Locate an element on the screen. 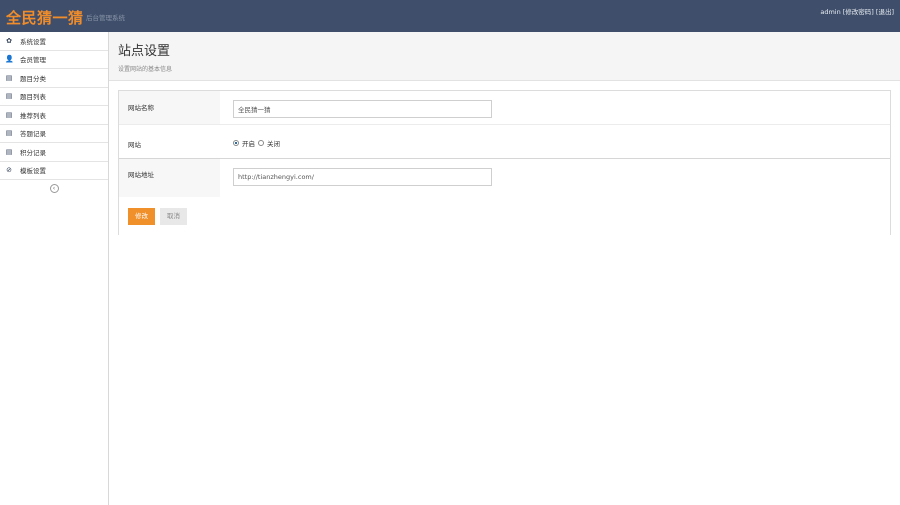 The image size is (900, 505). sidebar-item-question-categories: ▤ 题目分类 is located at coordinates (54, 78).